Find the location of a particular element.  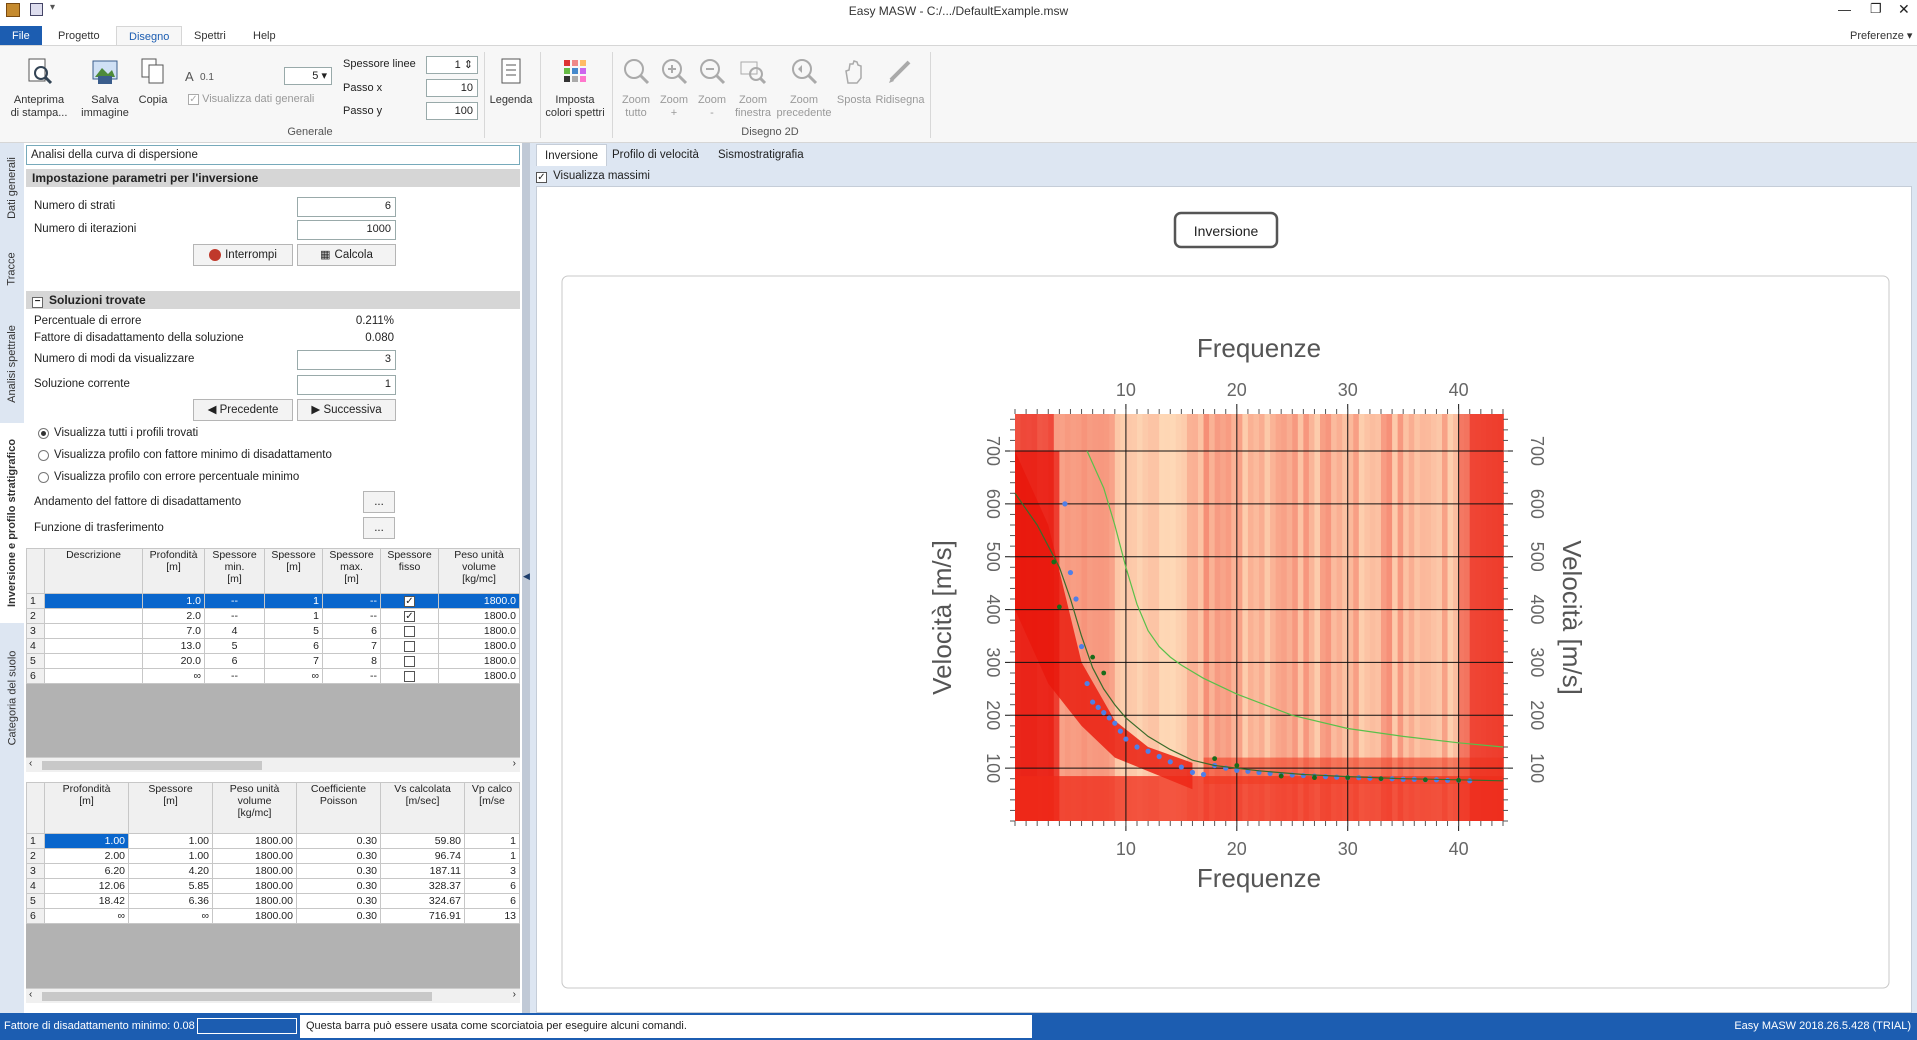

table-row: 4 12.06 5.85 1800.00 0.30 328.37 6 is located at coordinates (273, 886).